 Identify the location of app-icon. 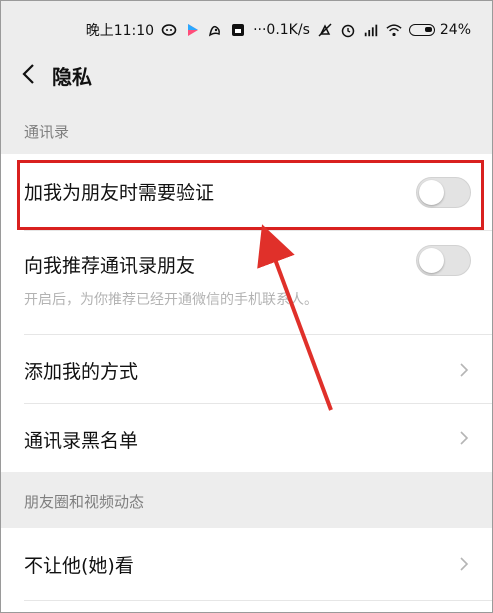
(215, 30).